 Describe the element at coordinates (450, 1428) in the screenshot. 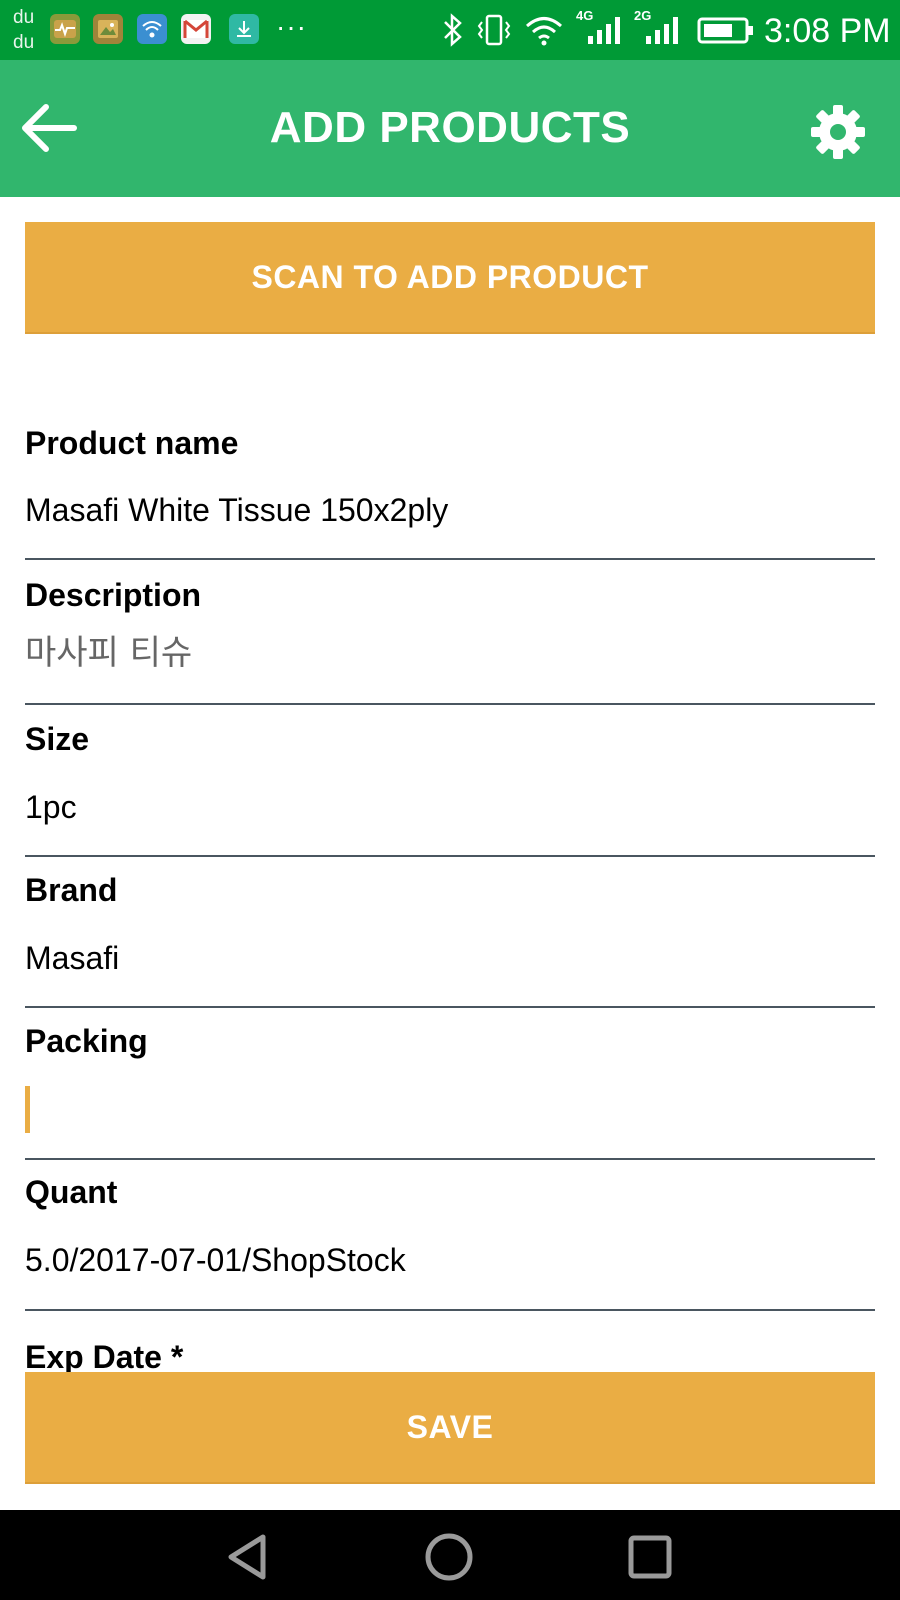

I see `save-button: SAVE` at that location.